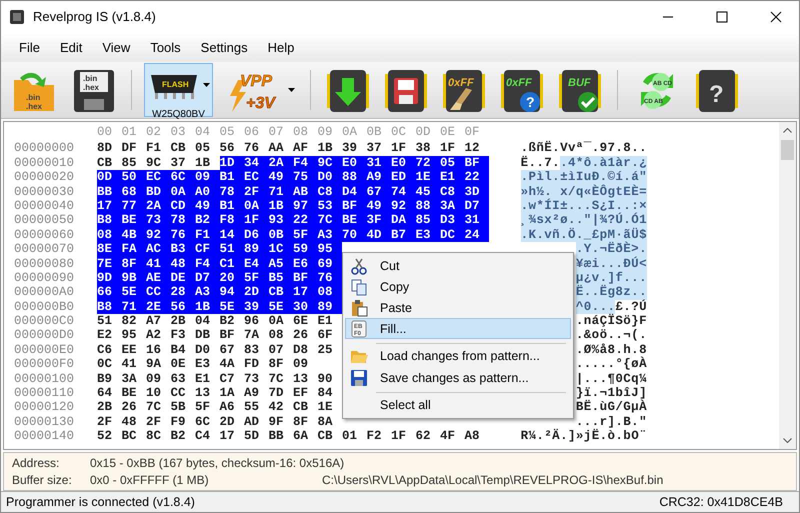 Image resolution: width=800 pixels, height=513 pixels. I want to click on row-address: 000000B0, so click(45, 307).